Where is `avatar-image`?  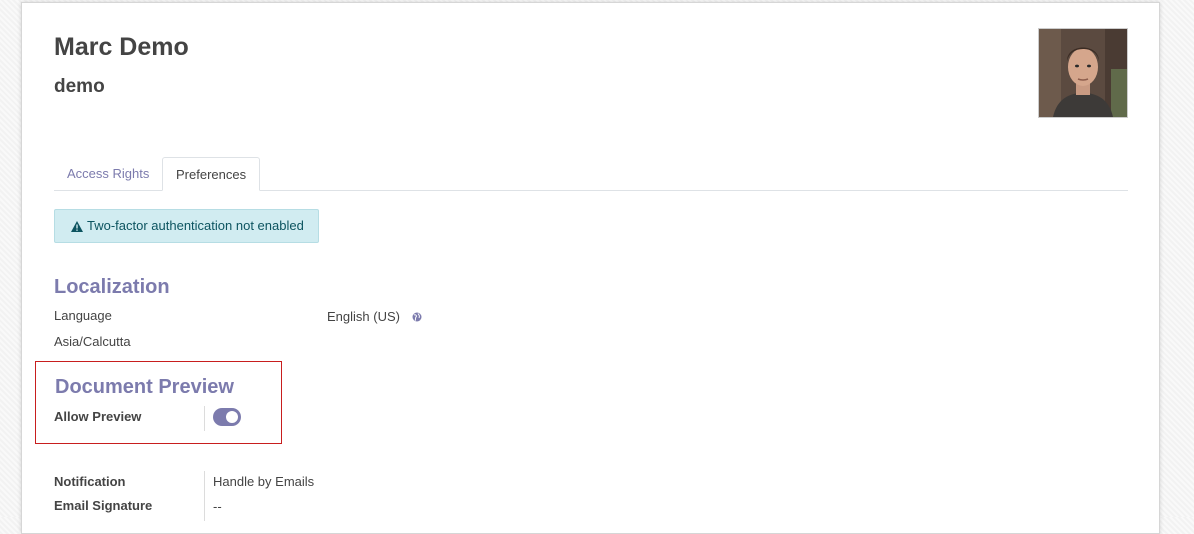
avatar-image is located at coordinates (1083, 73).